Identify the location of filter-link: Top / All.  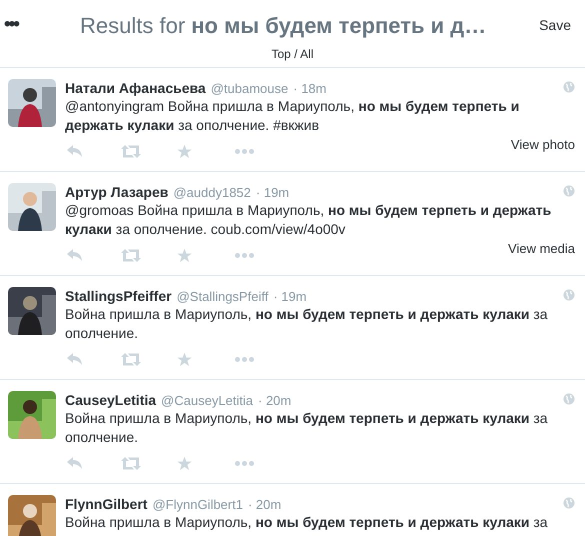
(292, 54).